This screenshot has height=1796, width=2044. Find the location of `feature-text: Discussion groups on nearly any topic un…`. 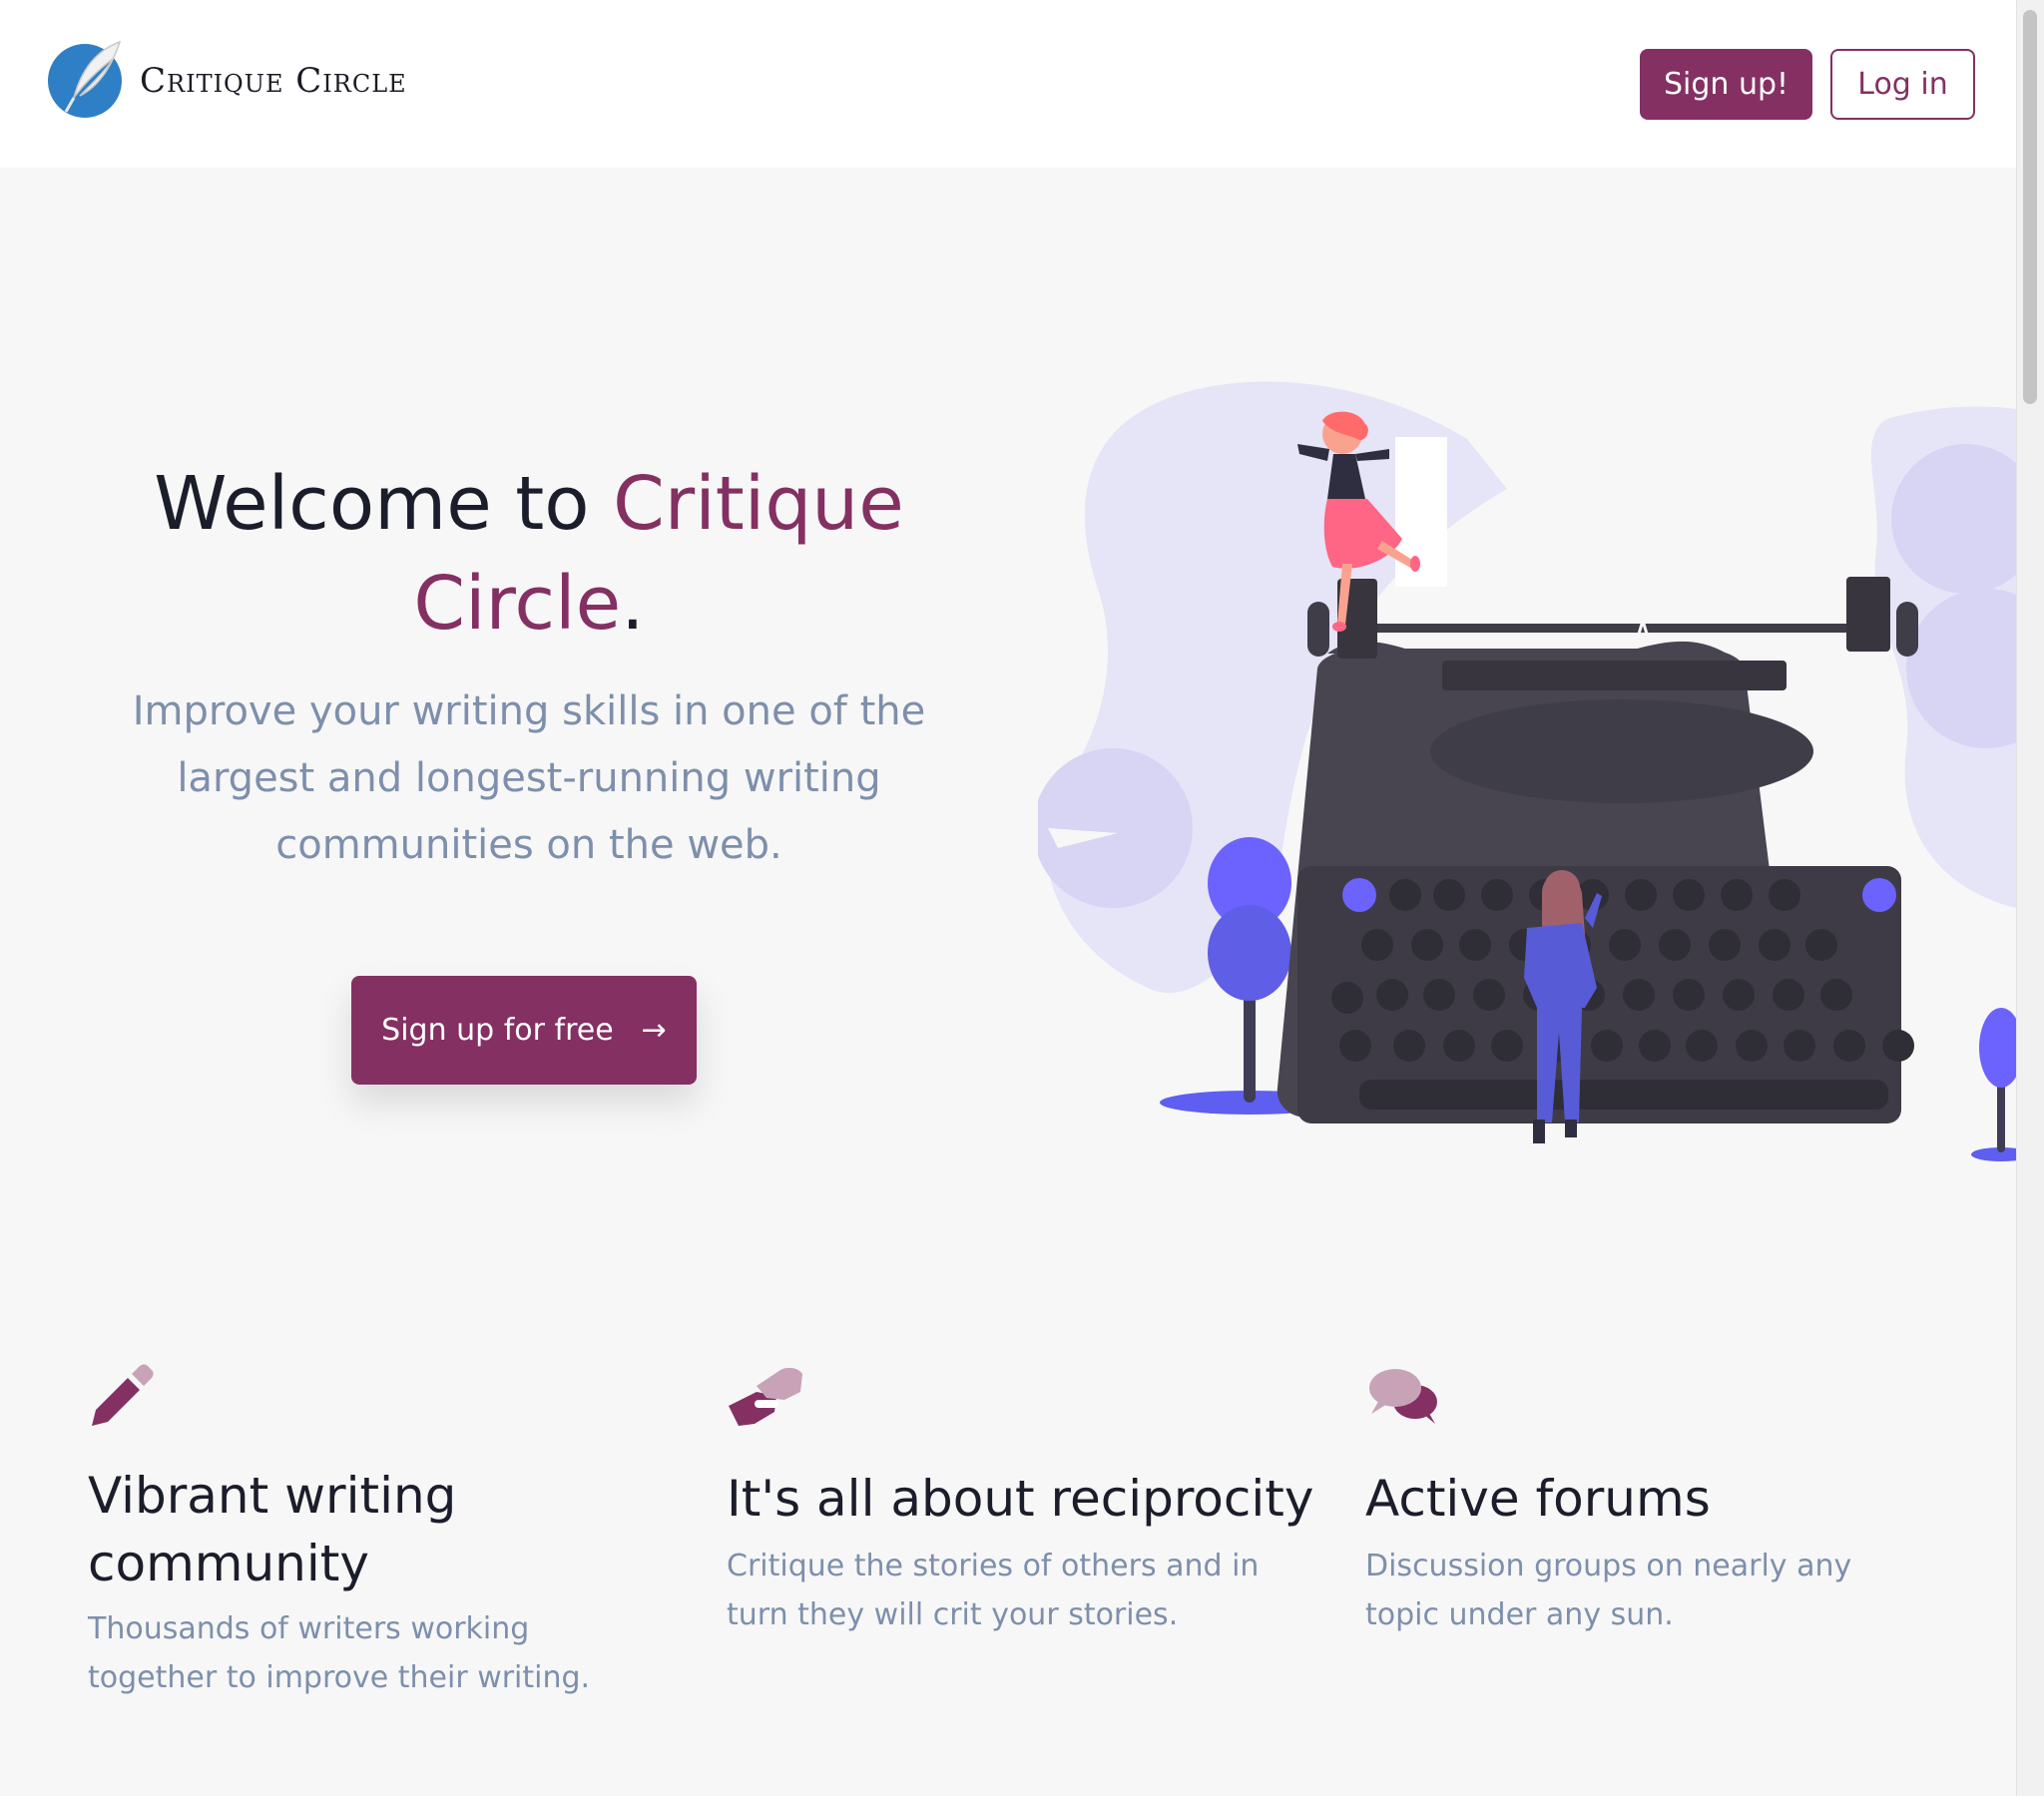

feature-text: Discussion groups on nearly any topic un… is located at coordinates (1608, 1590).